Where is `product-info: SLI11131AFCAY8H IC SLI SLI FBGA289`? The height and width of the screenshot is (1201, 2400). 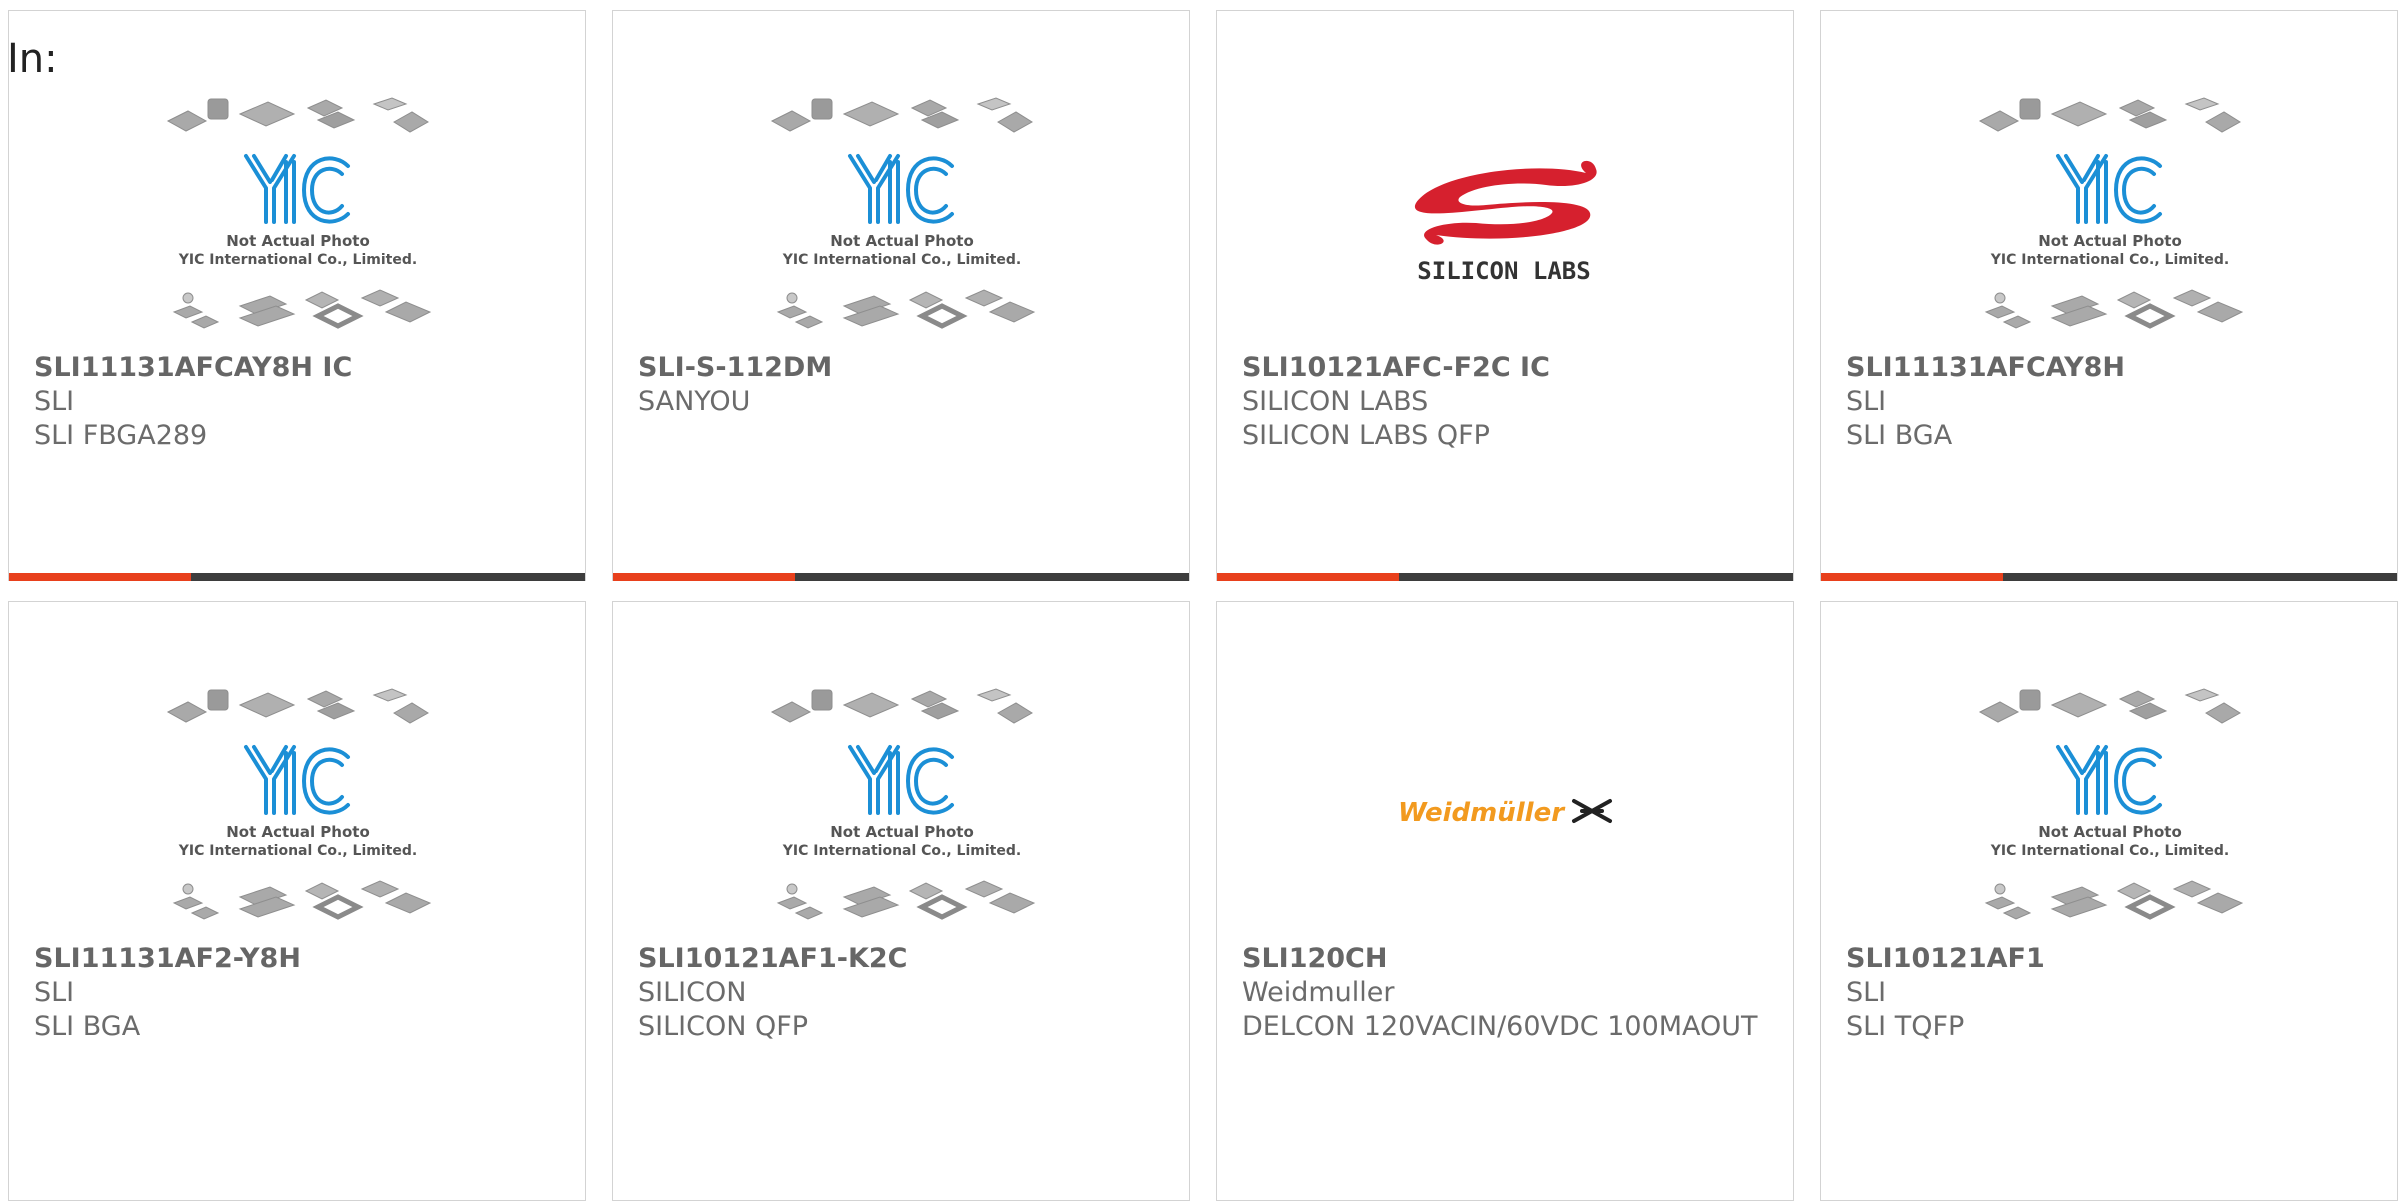 product-info: SLI11131AFCAY8H IC SLI SLI FBGA289 is located at coordinates (297, 402).